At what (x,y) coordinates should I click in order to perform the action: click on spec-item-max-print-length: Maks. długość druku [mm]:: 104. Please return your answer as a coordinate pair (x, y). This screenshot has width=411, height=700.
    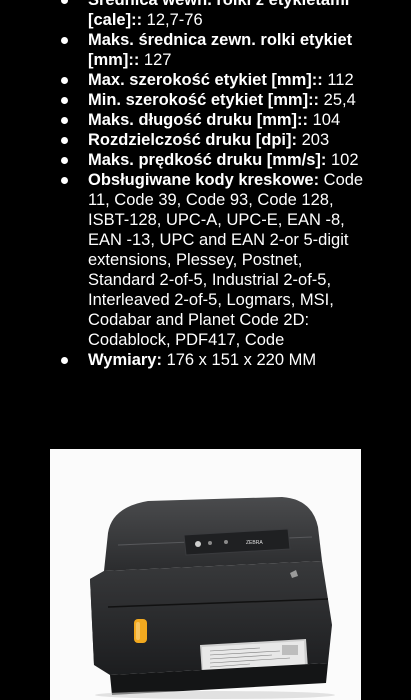
    Looking at the image, I should click on (205, 120).